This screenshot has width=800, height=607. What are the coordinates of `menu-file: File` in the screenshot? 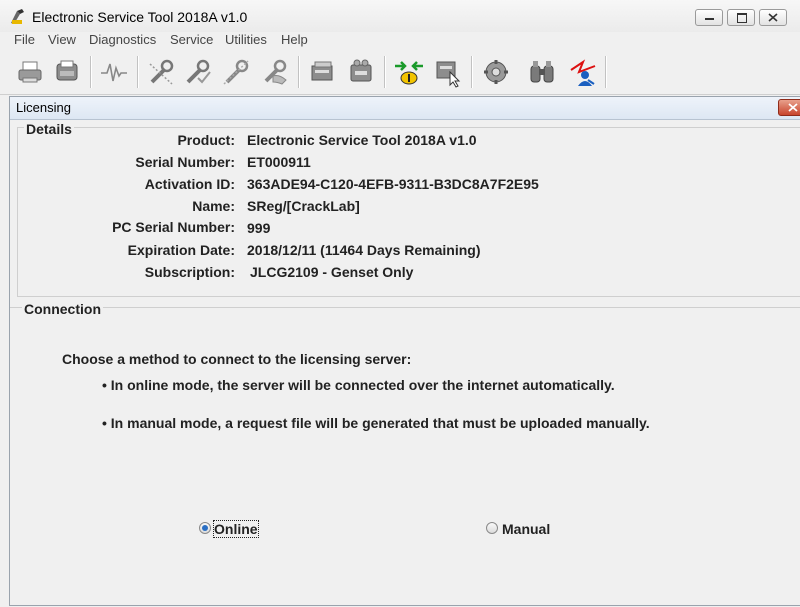 It's located at (24, 39).